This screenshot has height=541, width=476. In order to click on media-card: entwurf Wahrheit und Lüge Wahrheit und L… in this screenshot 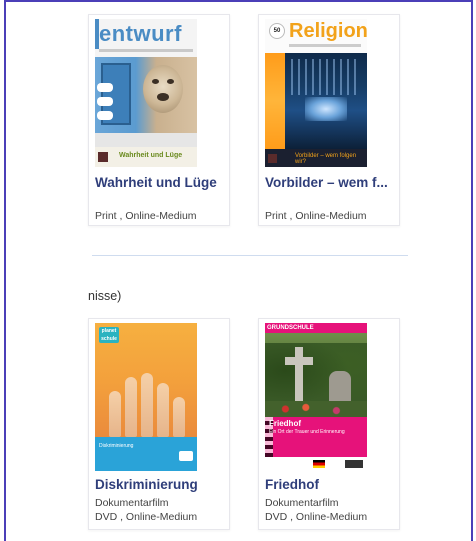, I will do `click(159, 120)`.